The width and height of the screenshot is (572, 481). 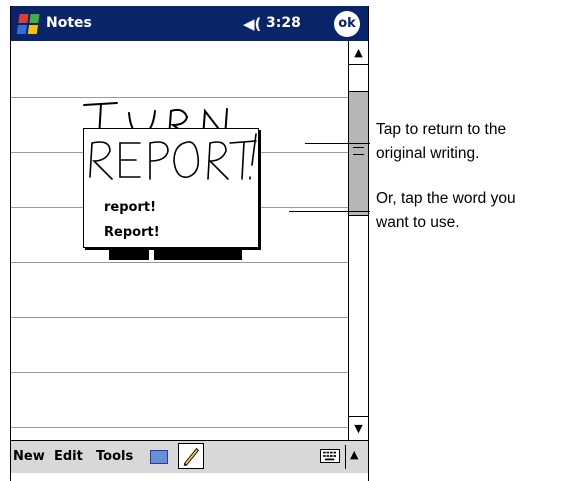 I want to click on vertical-scrollbar: ▲ ▼, so click(x=358, y=240).